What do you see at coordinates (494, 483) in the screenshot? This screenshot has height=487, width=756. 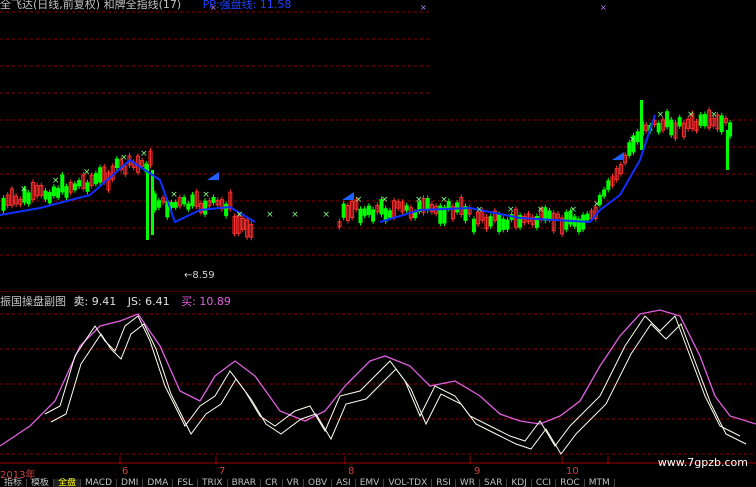 I see `tab-17: SAR` at bounding box center [494, 483].